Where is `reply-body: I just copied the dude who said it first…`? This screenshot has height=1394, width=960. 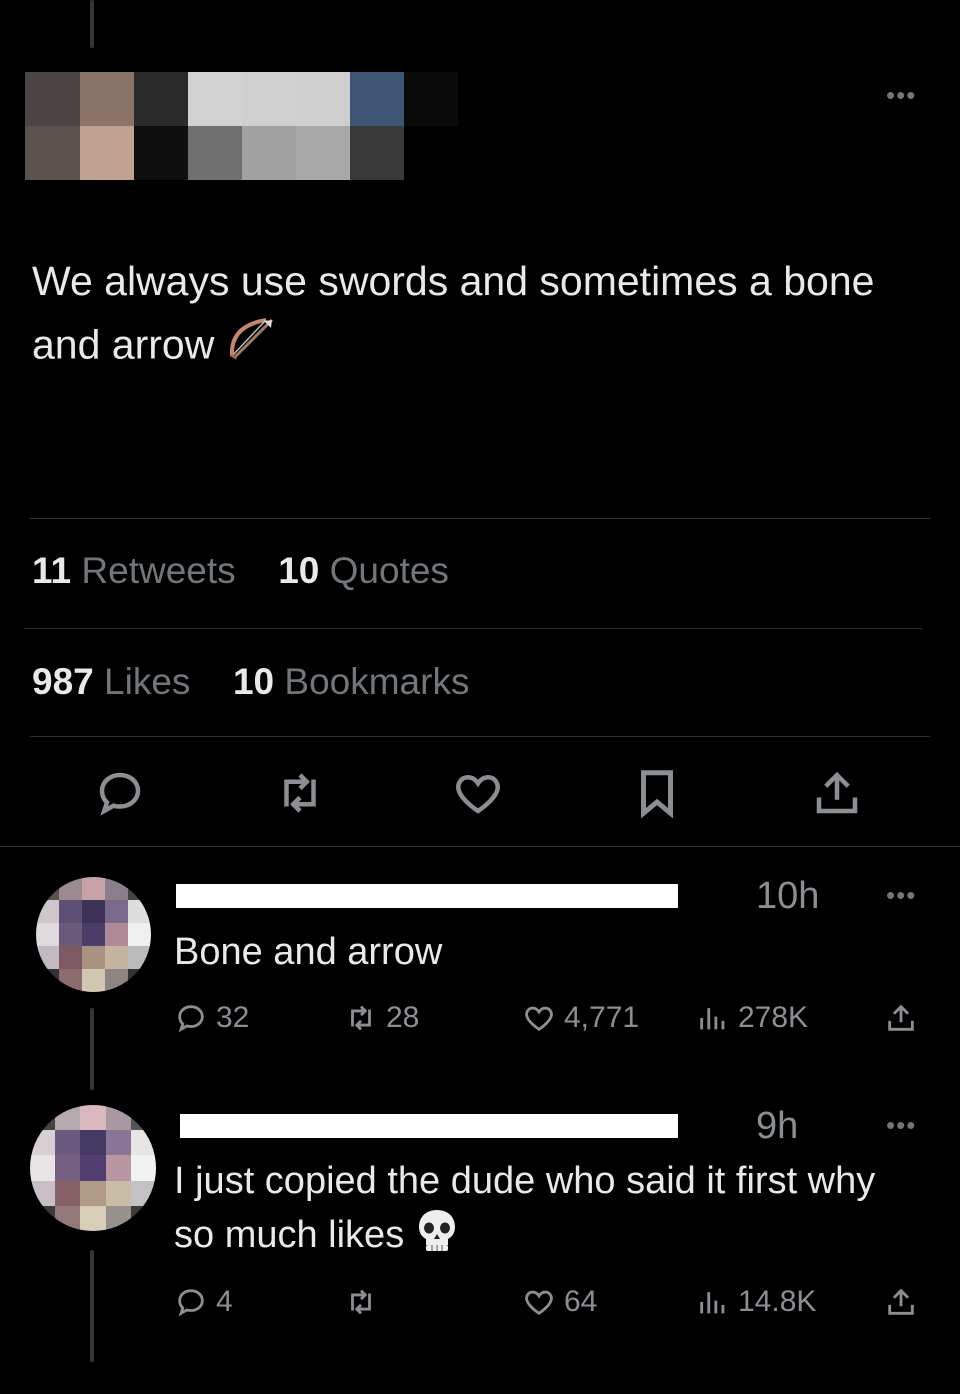 reply-body: I just copied the dude who said it first… is located at coordinates (525, 1208).